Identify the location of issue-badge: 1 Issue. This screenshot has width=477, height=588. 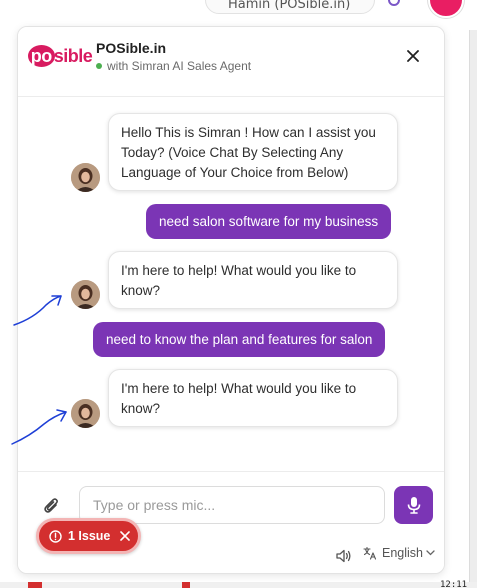
(88, 536).